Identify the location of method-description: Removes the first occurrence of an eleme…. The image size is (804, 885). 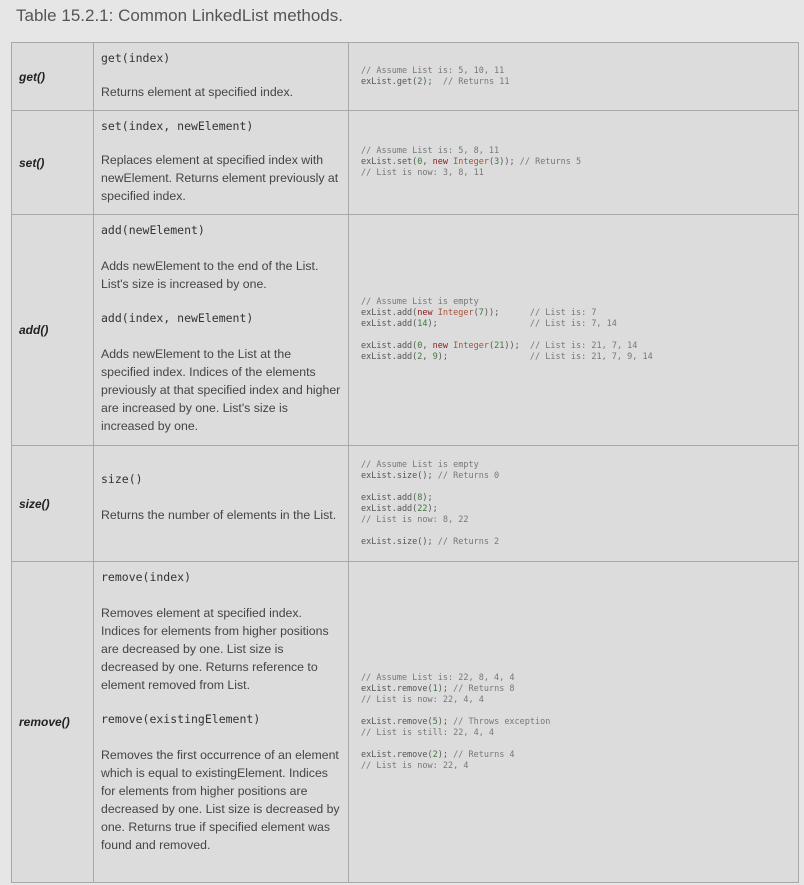
(220, 800).